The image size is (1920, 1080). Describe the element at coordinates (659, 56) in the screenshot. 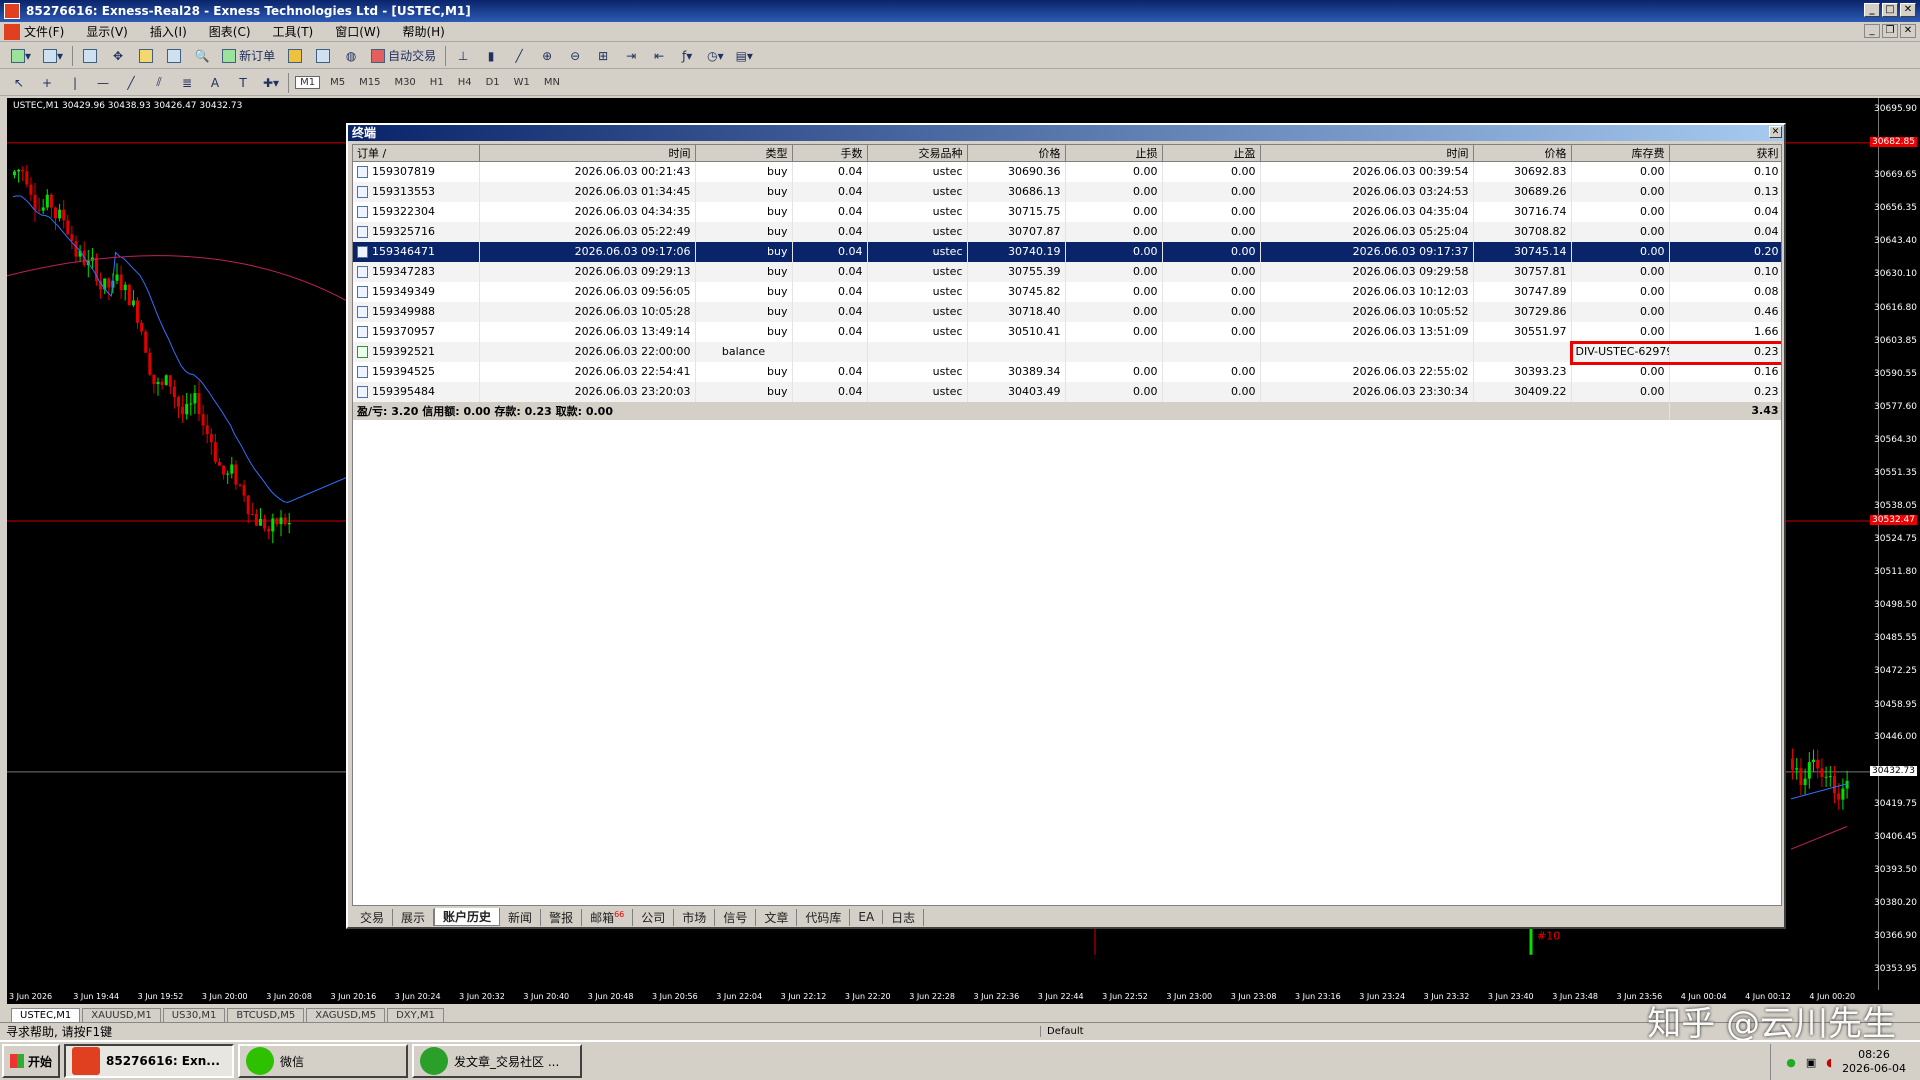

I see `chart-shift-button: ⇤` at that location.